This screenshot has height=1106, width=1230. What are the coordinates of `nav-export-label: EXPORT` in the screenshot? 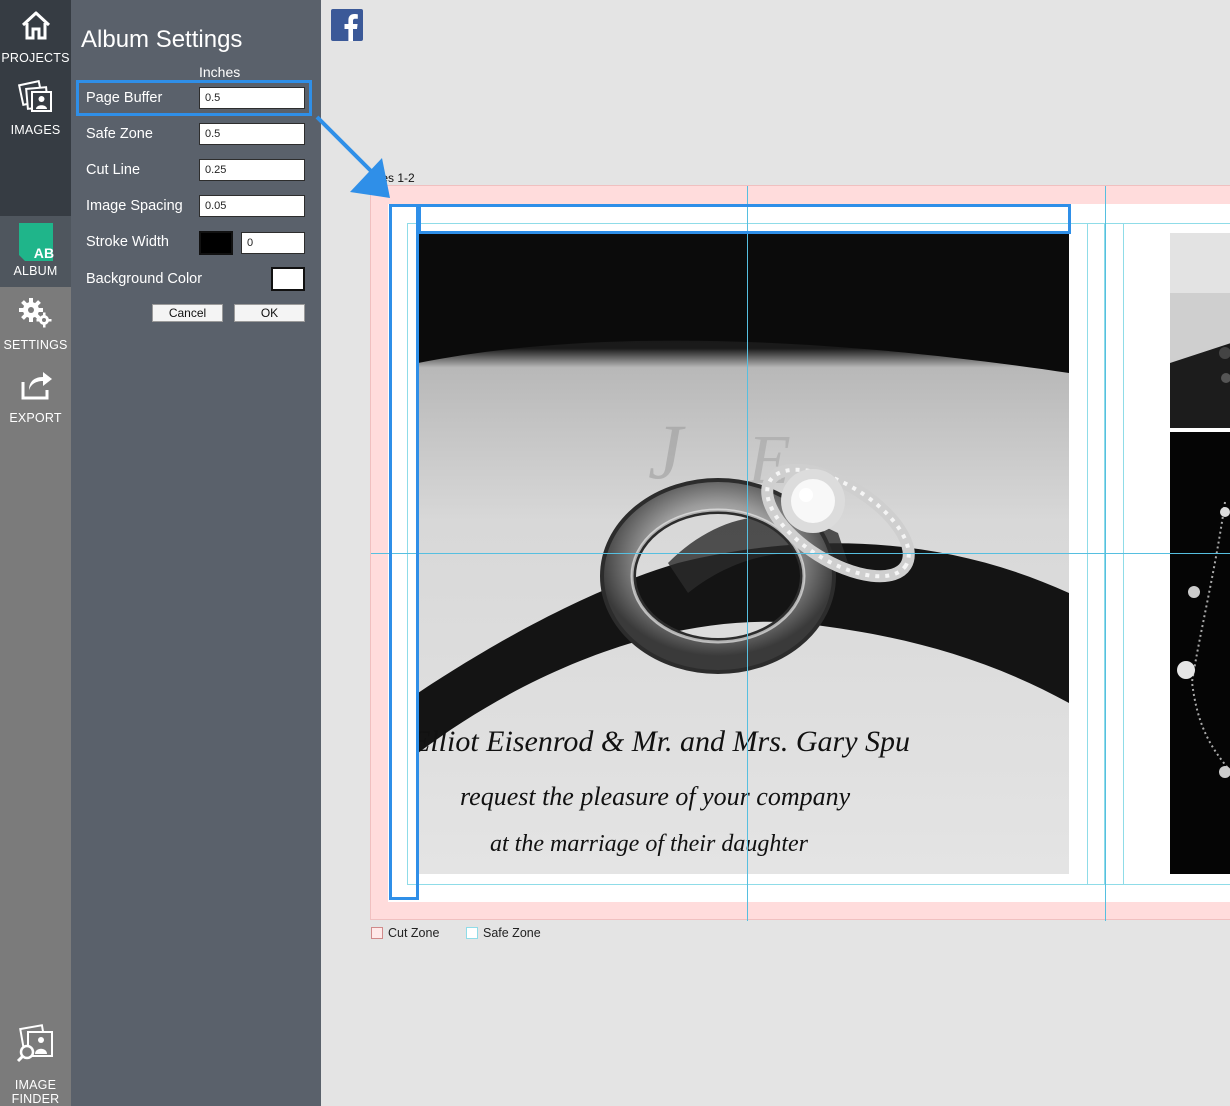 It's located at (35, 418).